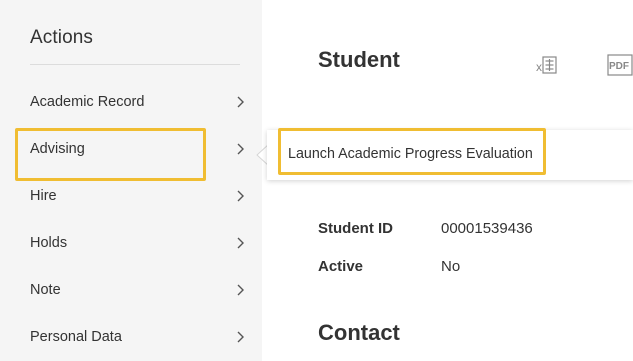  I want to click on menu-item-academic-record: Academic Record, so click(138, 103).